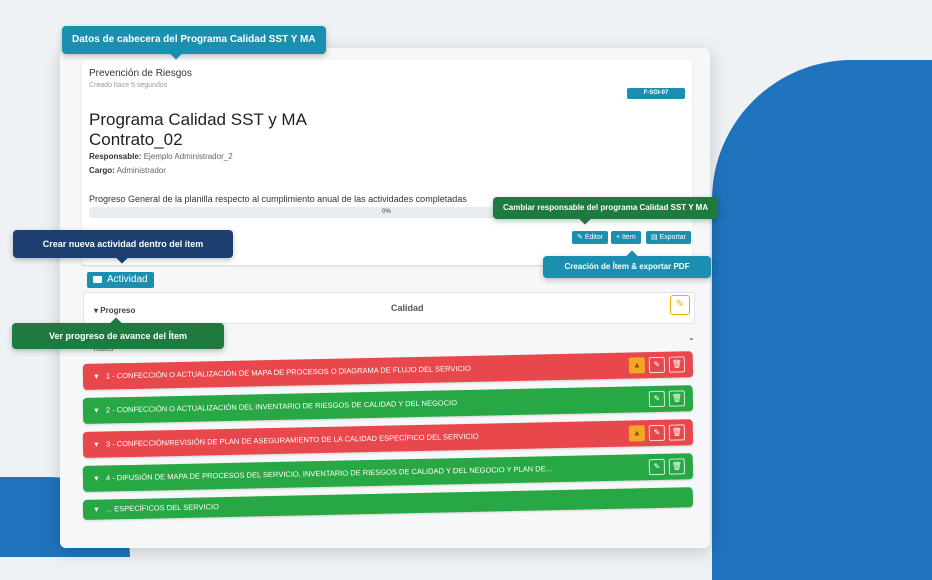  I want to click on callout-new-activity: Crear nueva actividad dentro del ítem, so click(123, 244).